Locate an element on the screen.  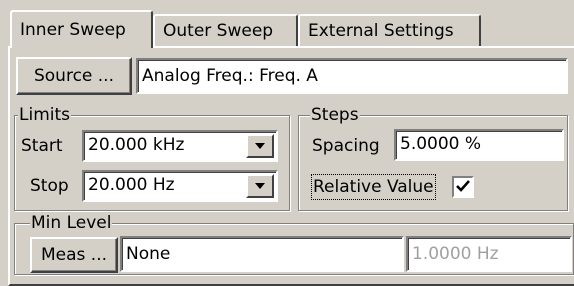
steps-legend: Steps is located at coordinates (335, 115).